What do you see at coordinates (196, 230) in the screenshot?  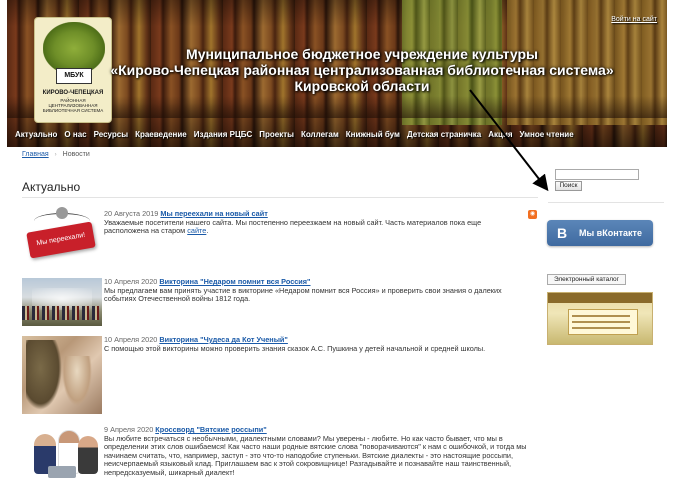 I see `old-site-link: сайте` at bounding box center [196, 230].